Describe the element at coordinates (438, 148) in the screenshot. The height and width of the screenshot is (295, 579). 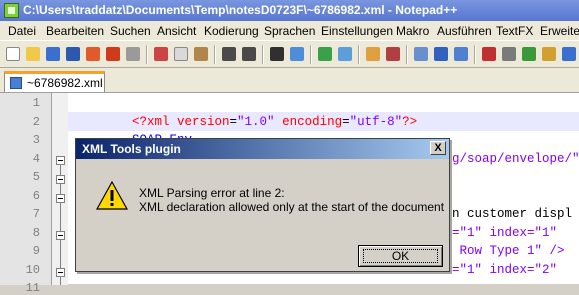
I see `dialog-close-button: X` at that location.